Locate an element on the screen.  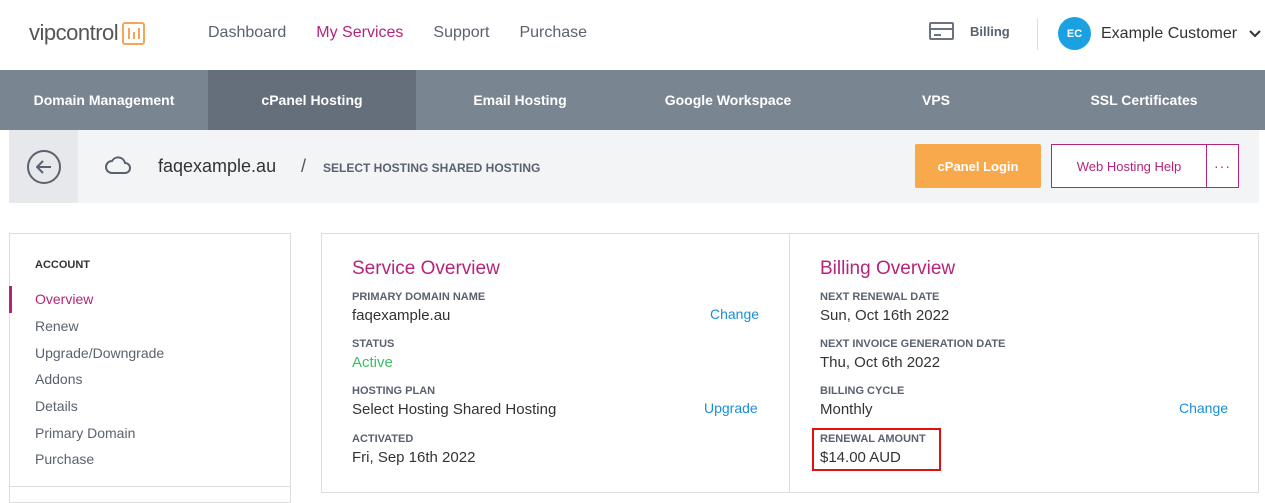
tab-google-workspace: Google Workspace is located at coordinates (728, 100).